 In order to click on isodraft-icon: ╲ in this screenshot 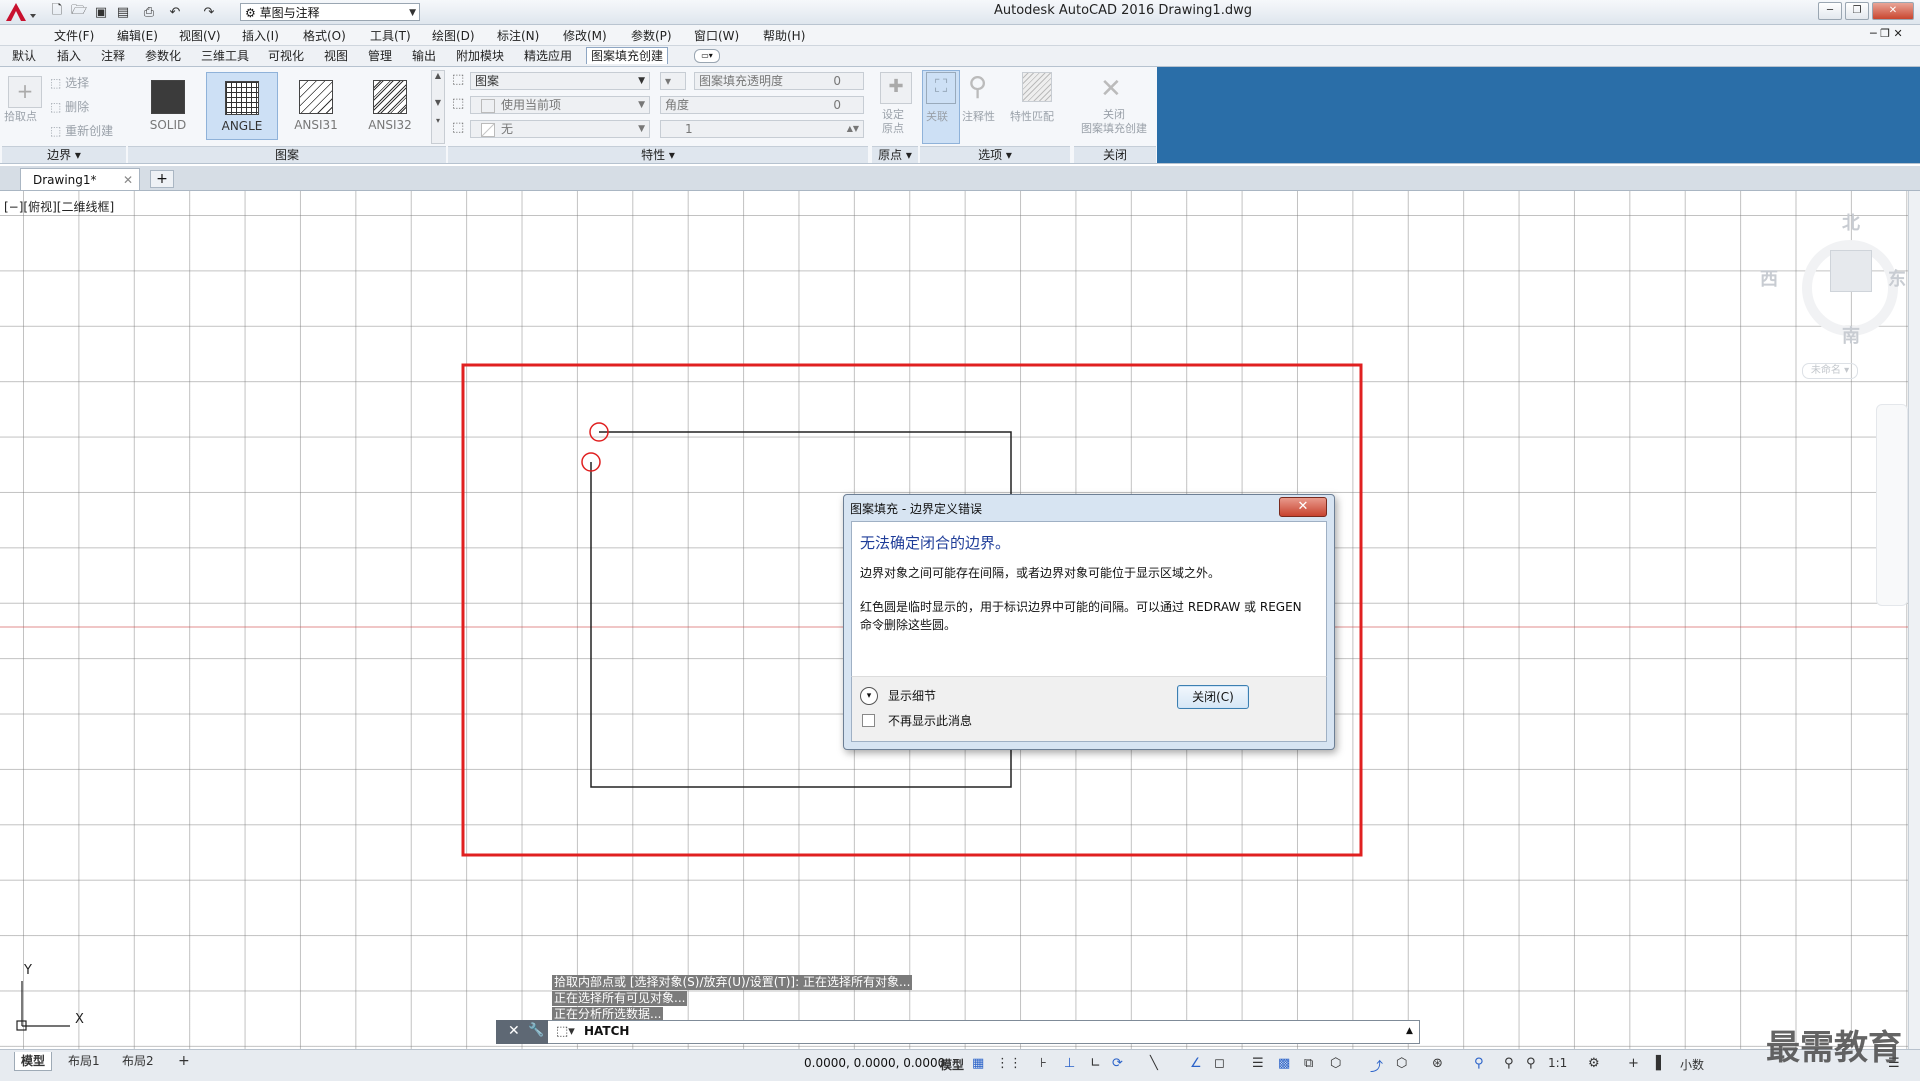, I will do `click(1154, 1063)`.